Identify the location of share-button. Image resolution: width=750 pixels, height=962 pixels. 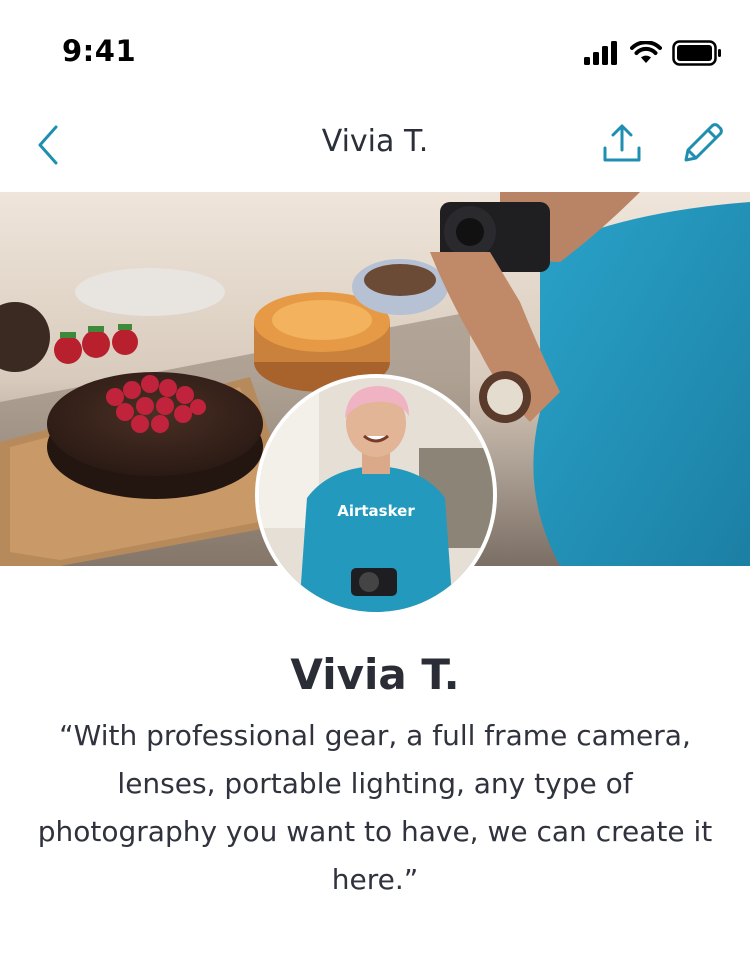
(622, 144).